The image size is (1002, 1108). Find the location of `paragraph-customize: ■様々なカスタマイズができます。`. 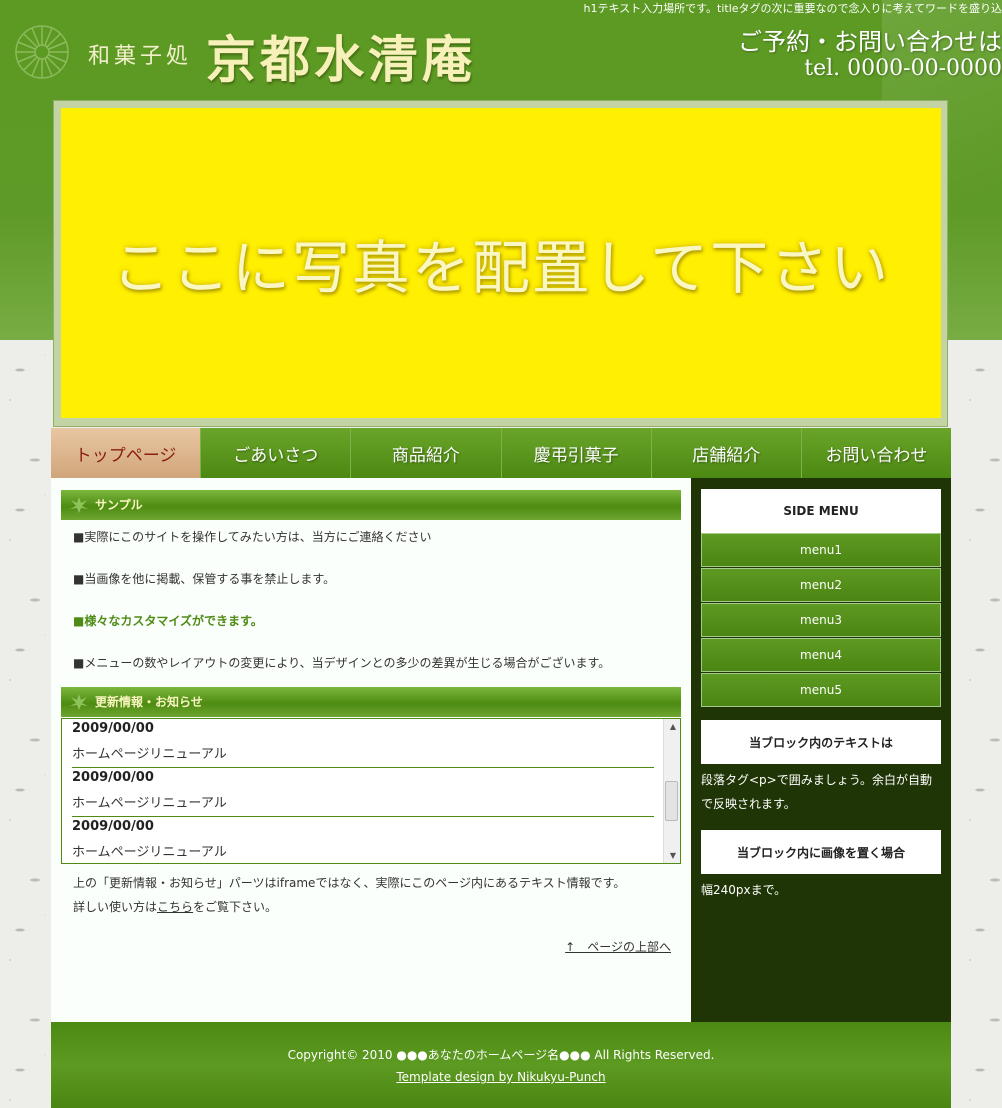

paragraph-customize: ■様々なカスタマイズができます。 is located at coordinates (168, 621).